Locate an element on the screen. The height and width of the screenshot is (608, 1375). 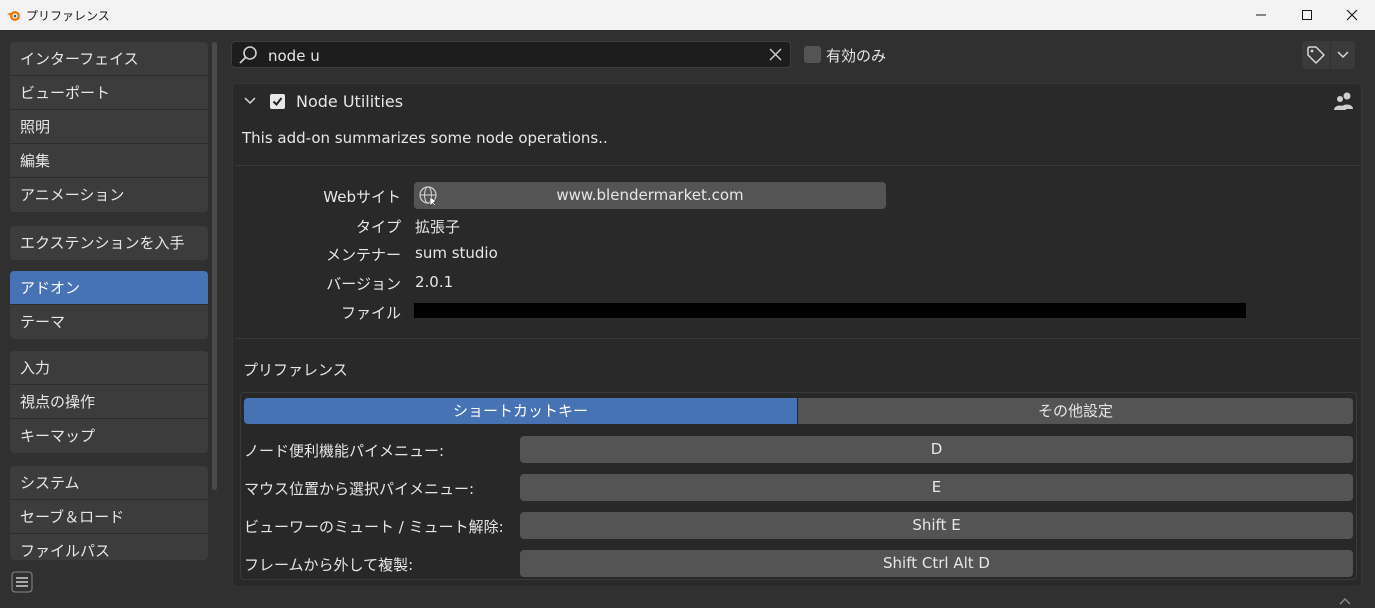
filter-dropdown-button is located at coordinates (1343, 55).